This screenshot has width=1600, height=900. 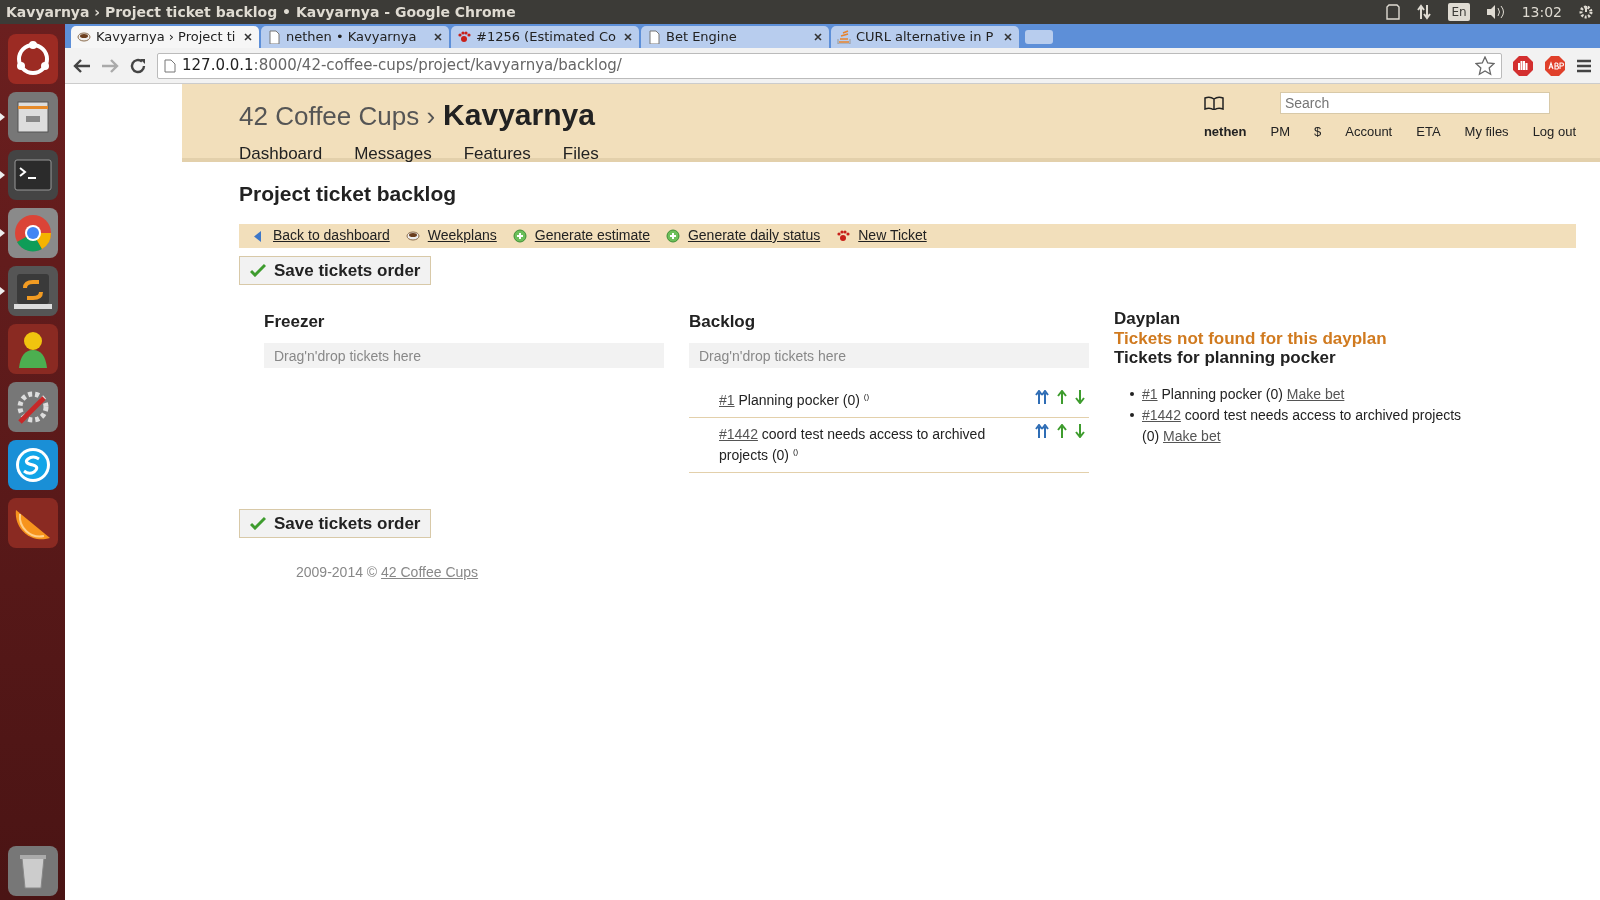 I want to click on open-book-icon, so click(x=1213, y=103).